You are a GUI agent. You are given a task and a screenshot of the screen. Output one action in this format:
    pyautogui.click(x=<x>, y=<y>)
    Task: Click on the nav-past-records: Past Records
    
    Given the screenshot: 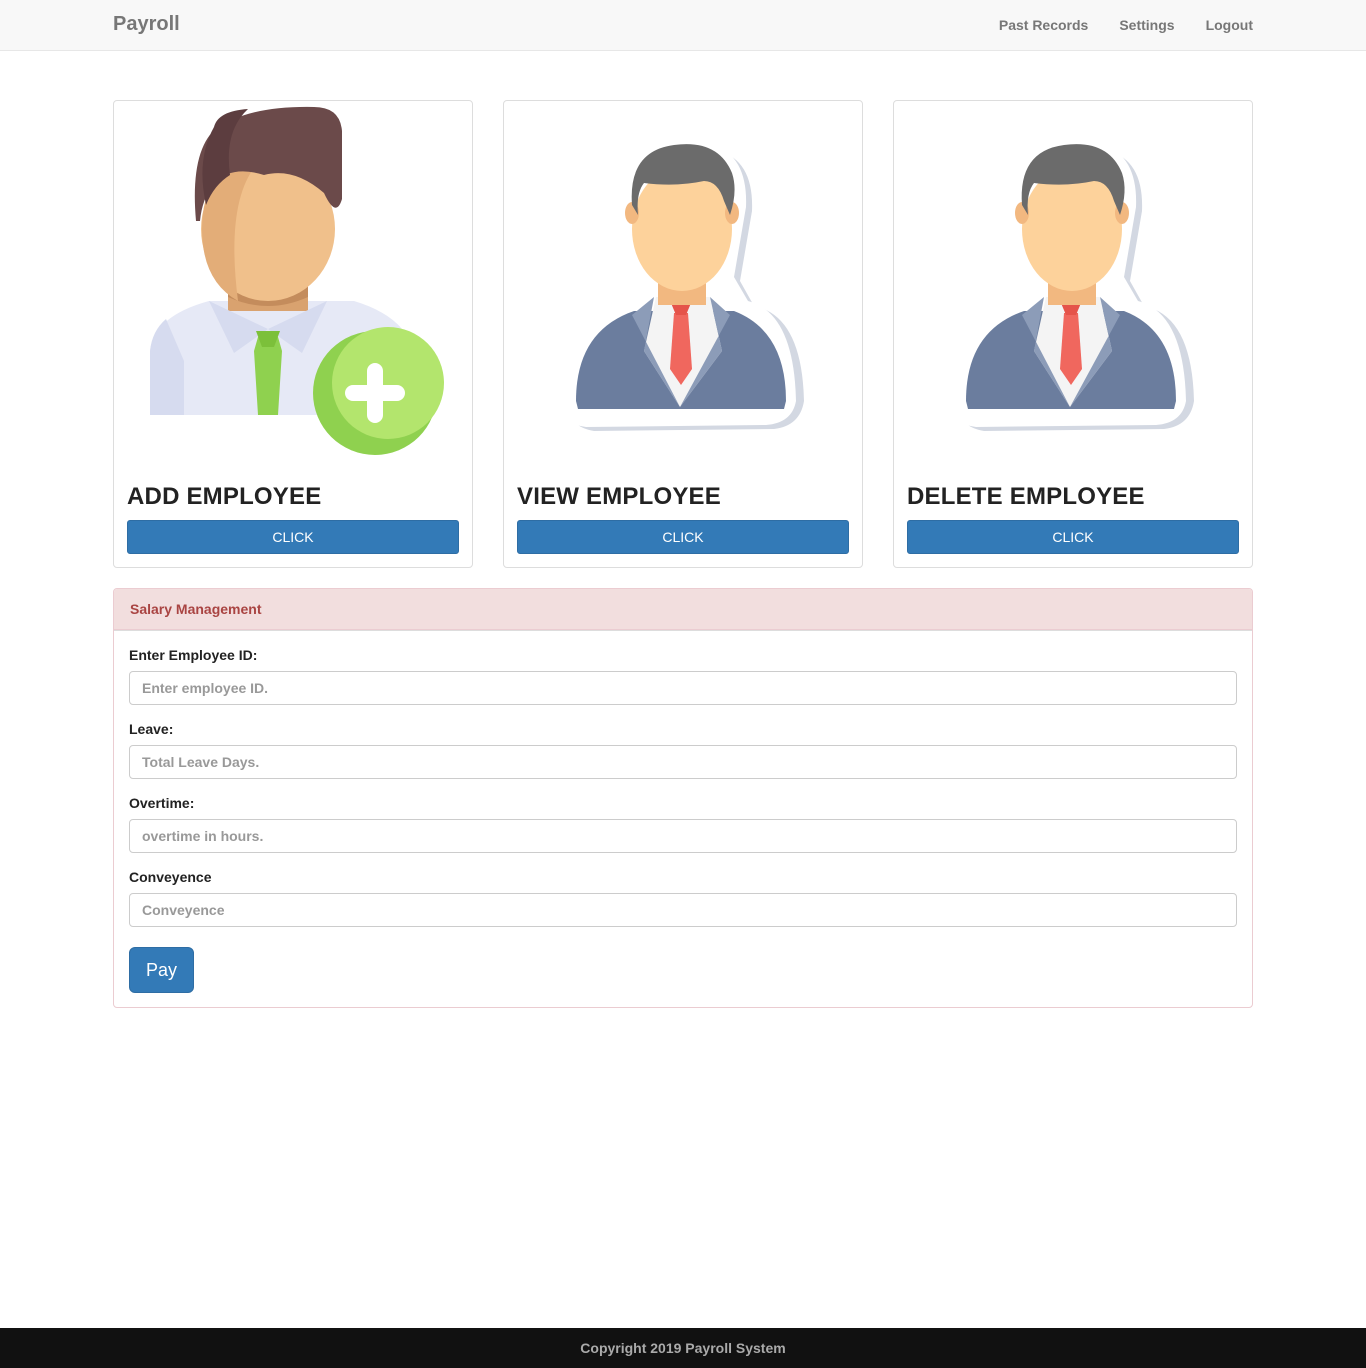 What is the action you would take?
    pyautogui.click(x=1043, y=25)
    